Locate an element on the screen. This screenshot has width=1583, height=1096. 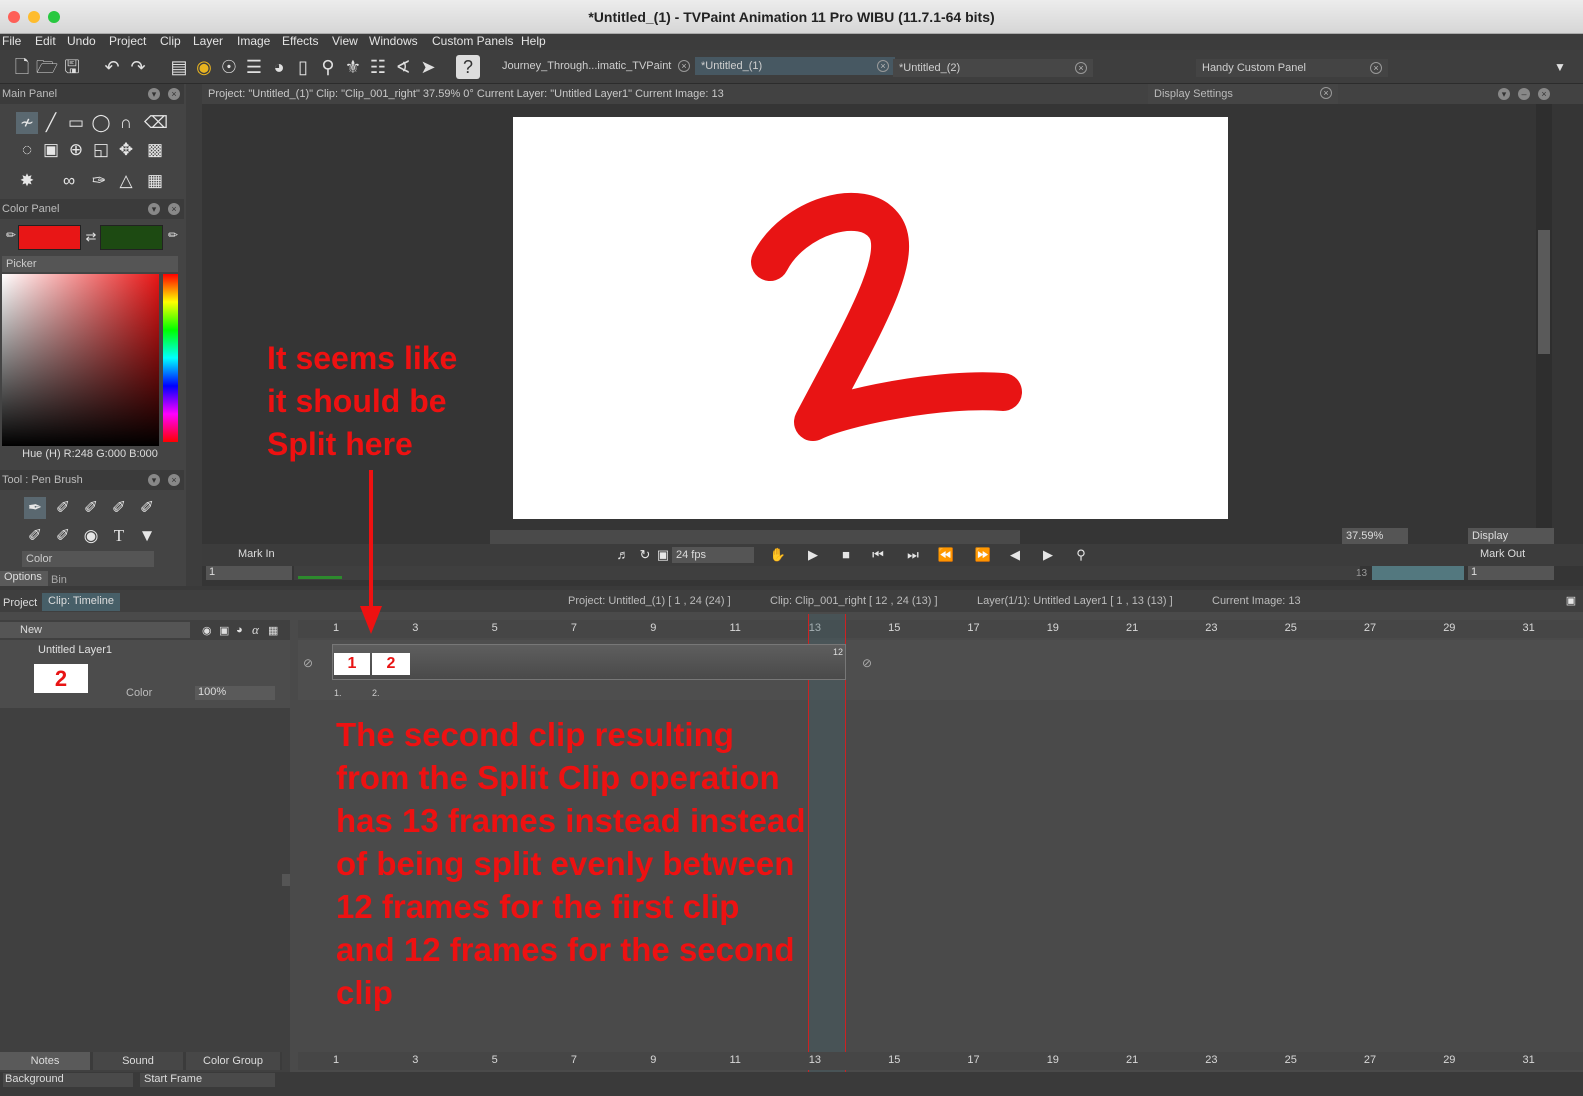
mark-in-label: Mark In is located at coordinates (256, 554).